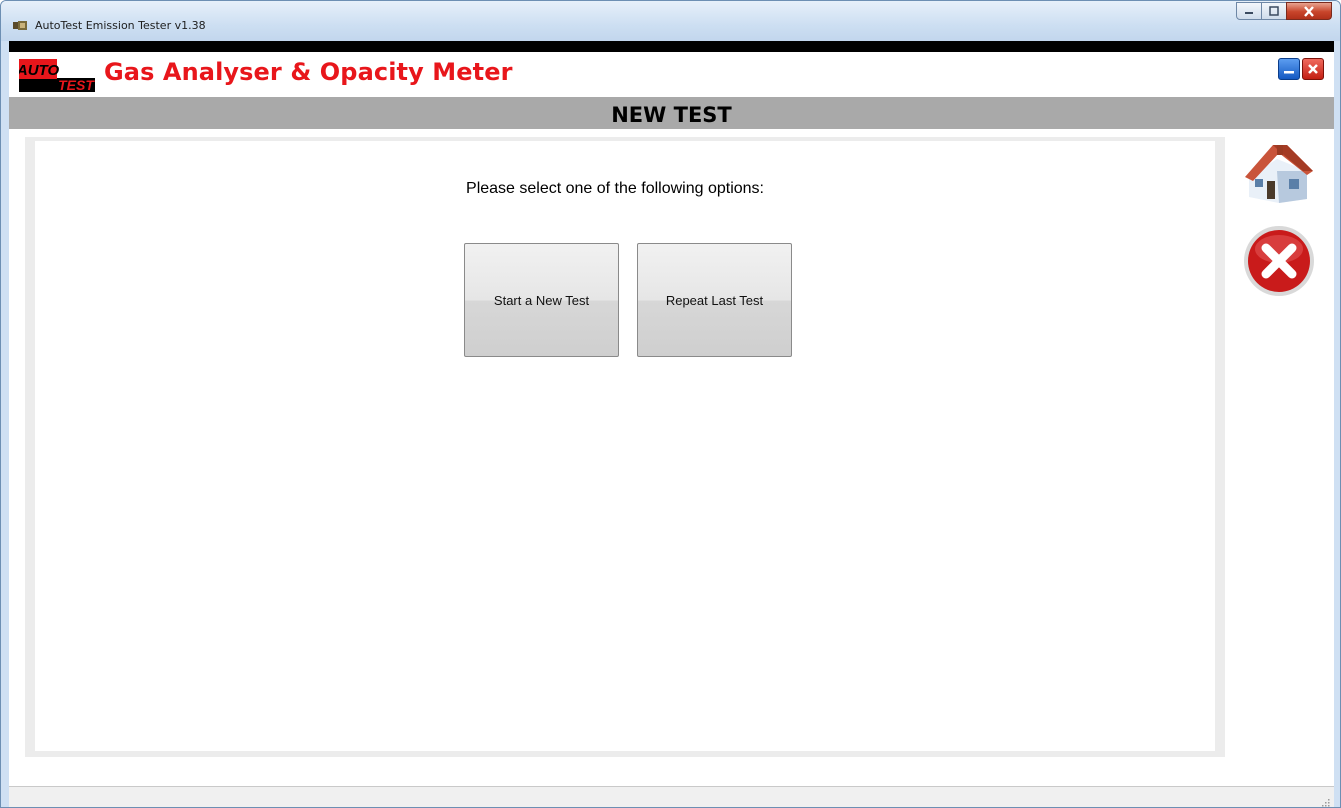  Describe the element at coordinates (20, 25) in the screenshot. I see `app-window-icon` at that location.